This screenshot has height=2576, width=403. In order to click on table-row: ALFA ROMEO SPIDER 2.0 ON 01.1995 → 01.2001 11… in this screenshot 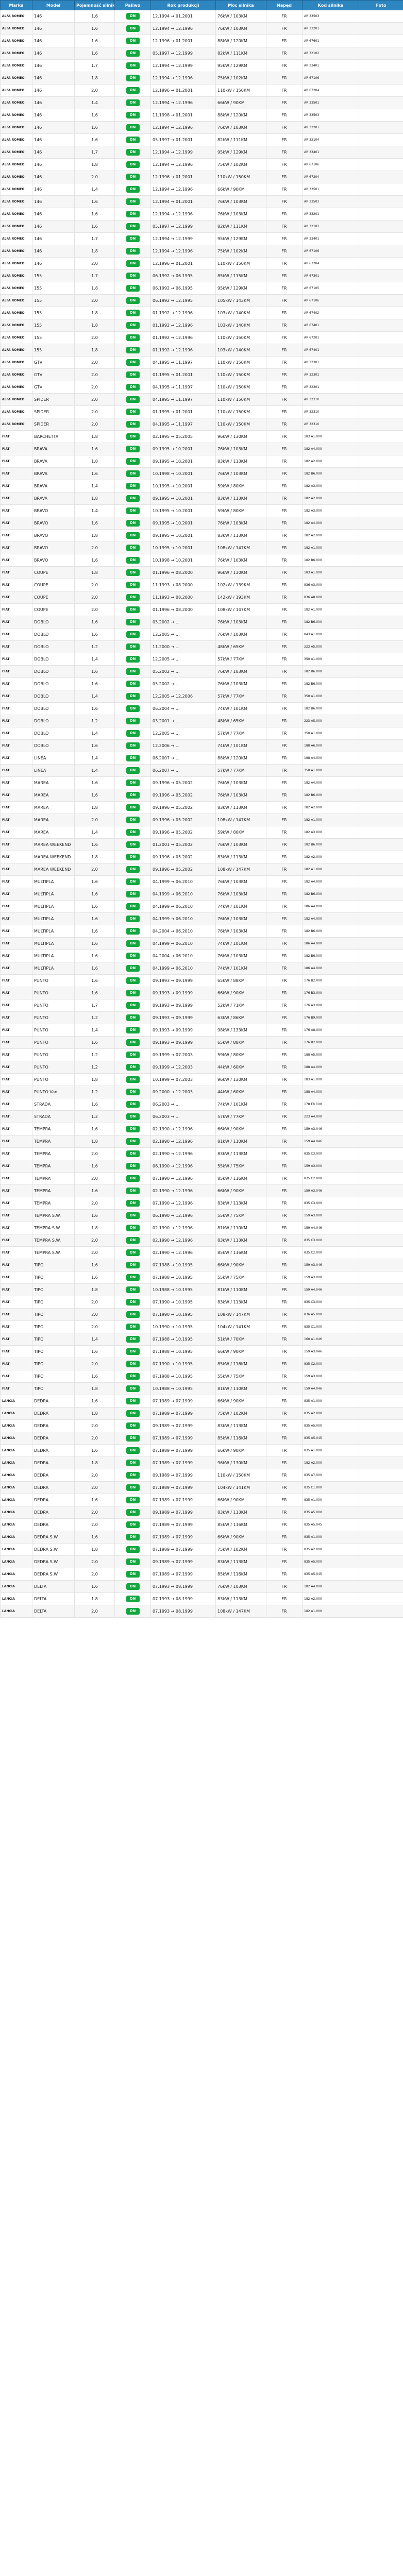, I will do `click(202, 411)`.